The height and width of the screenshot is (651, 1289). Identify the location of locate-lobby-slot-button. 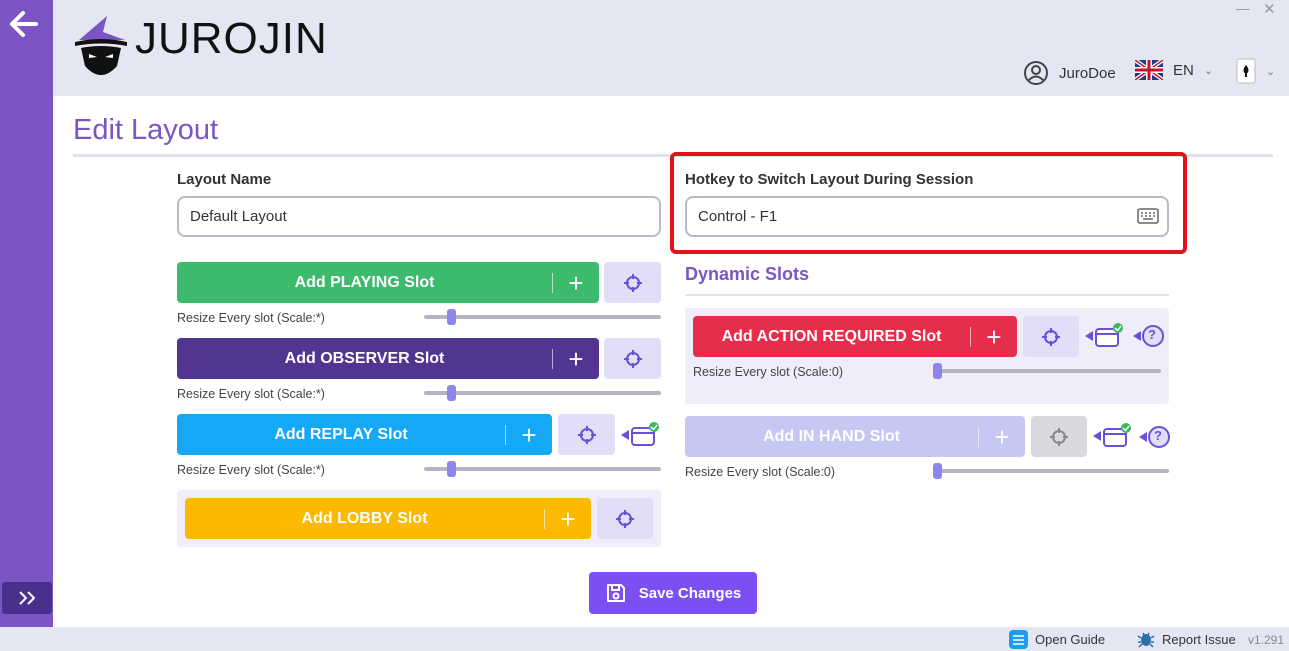
(625, 518).